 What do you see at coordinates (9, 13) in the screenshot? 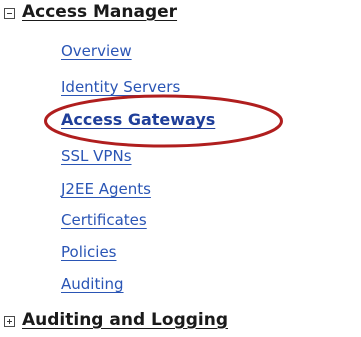
I see `collapse-icon` at bounding box center [9, 13].